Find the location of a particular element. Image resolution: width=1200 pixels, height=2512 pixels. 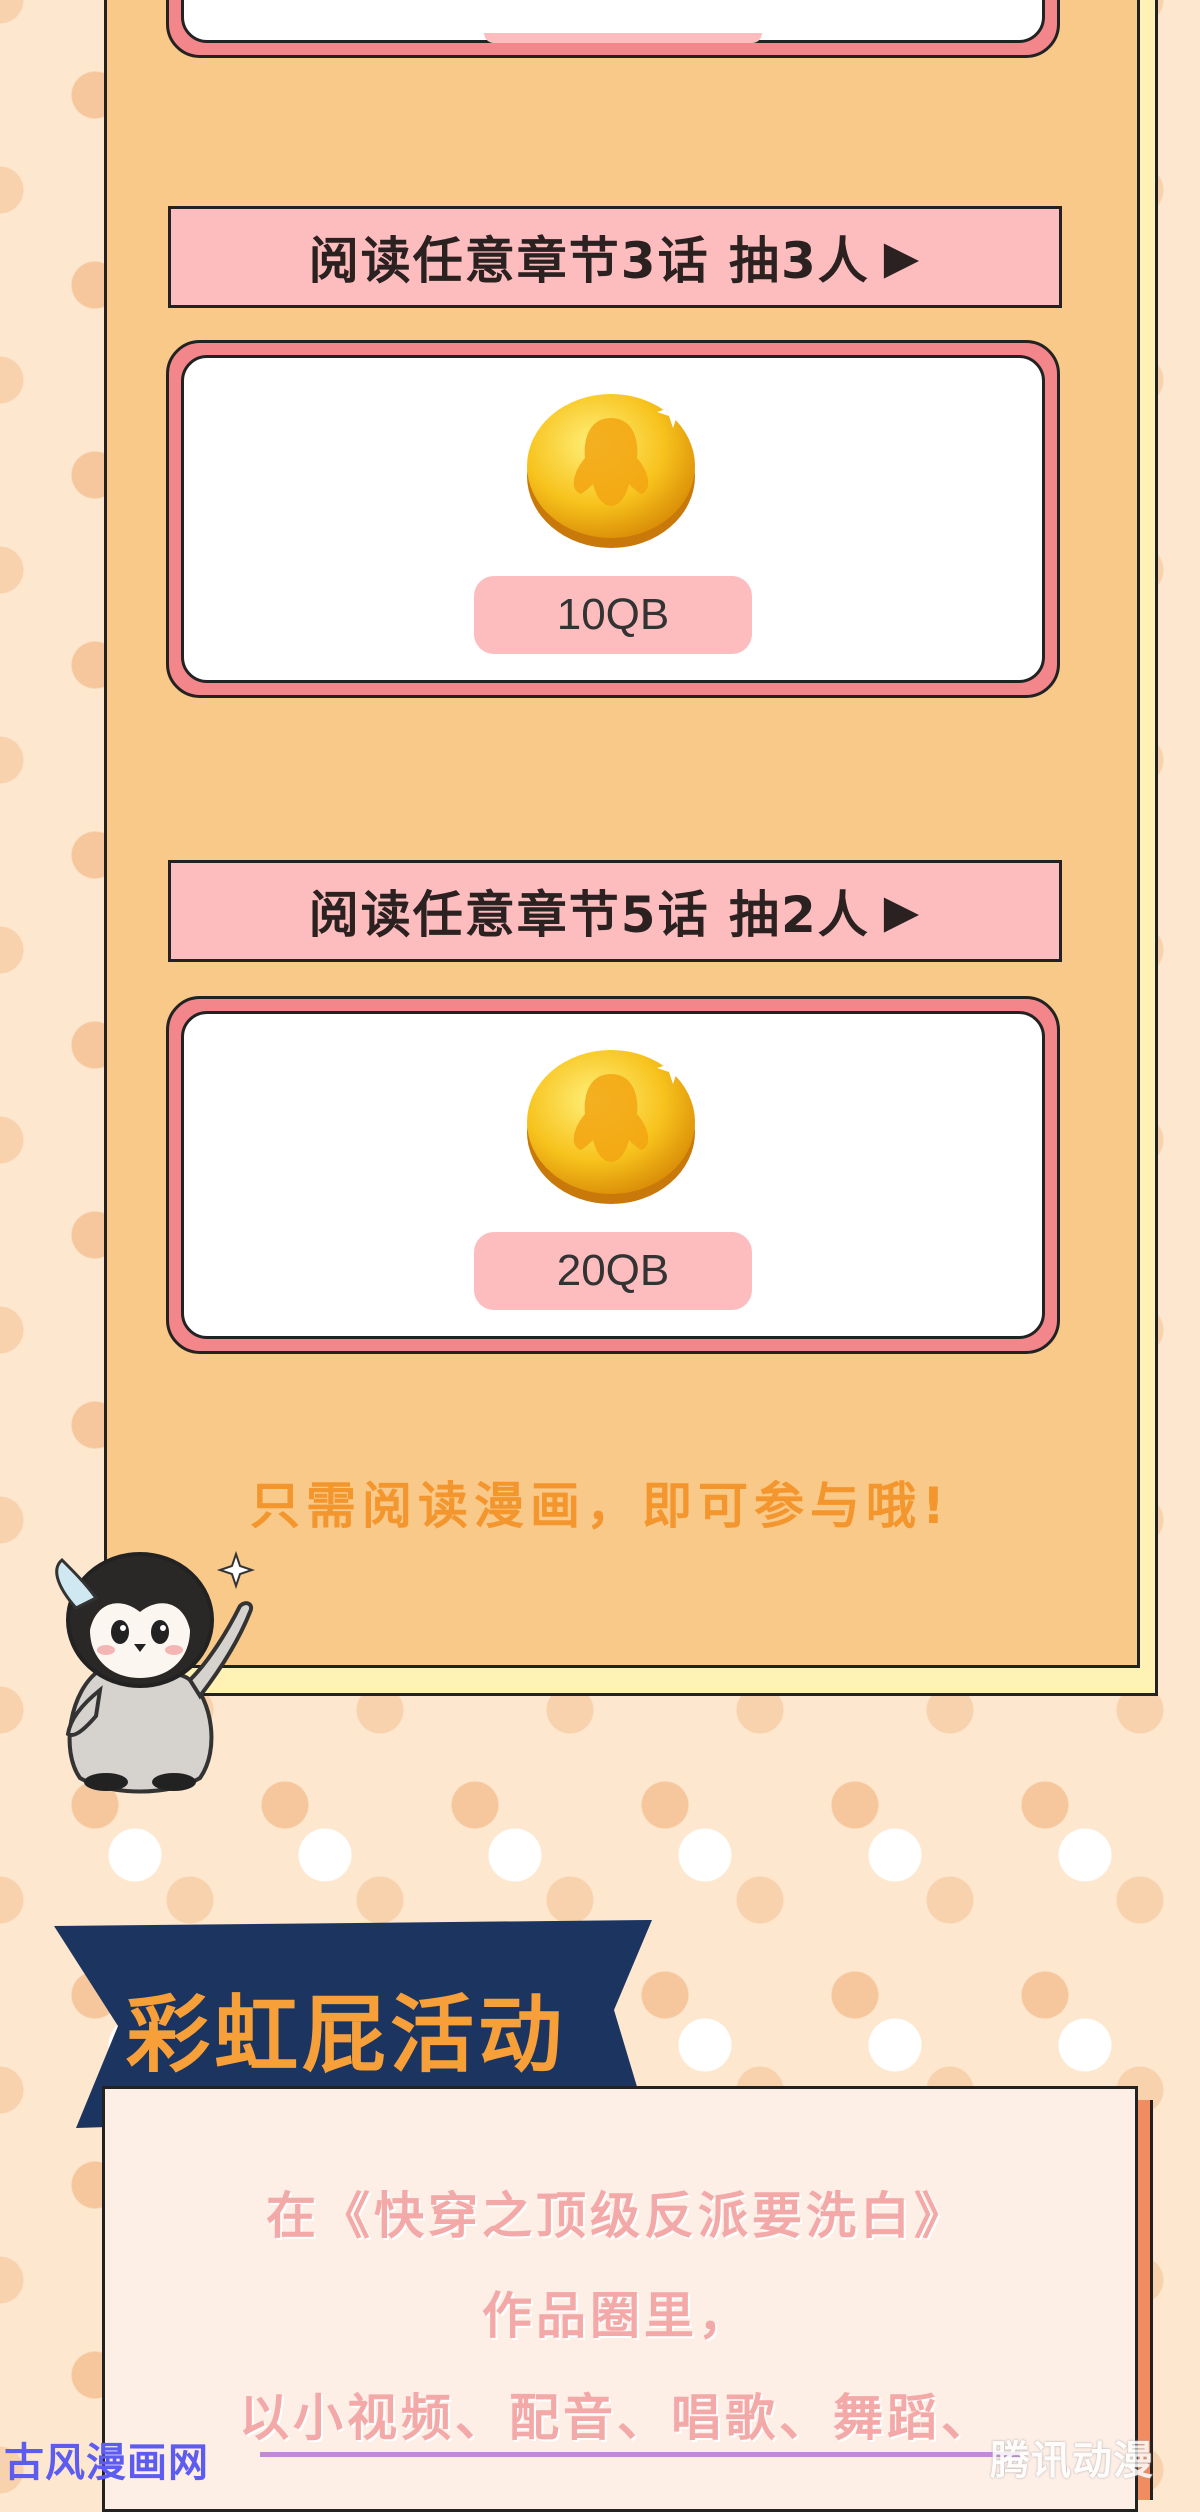

watermark-right: 腾讯动漫 is located at coordinates (1072, 2461).